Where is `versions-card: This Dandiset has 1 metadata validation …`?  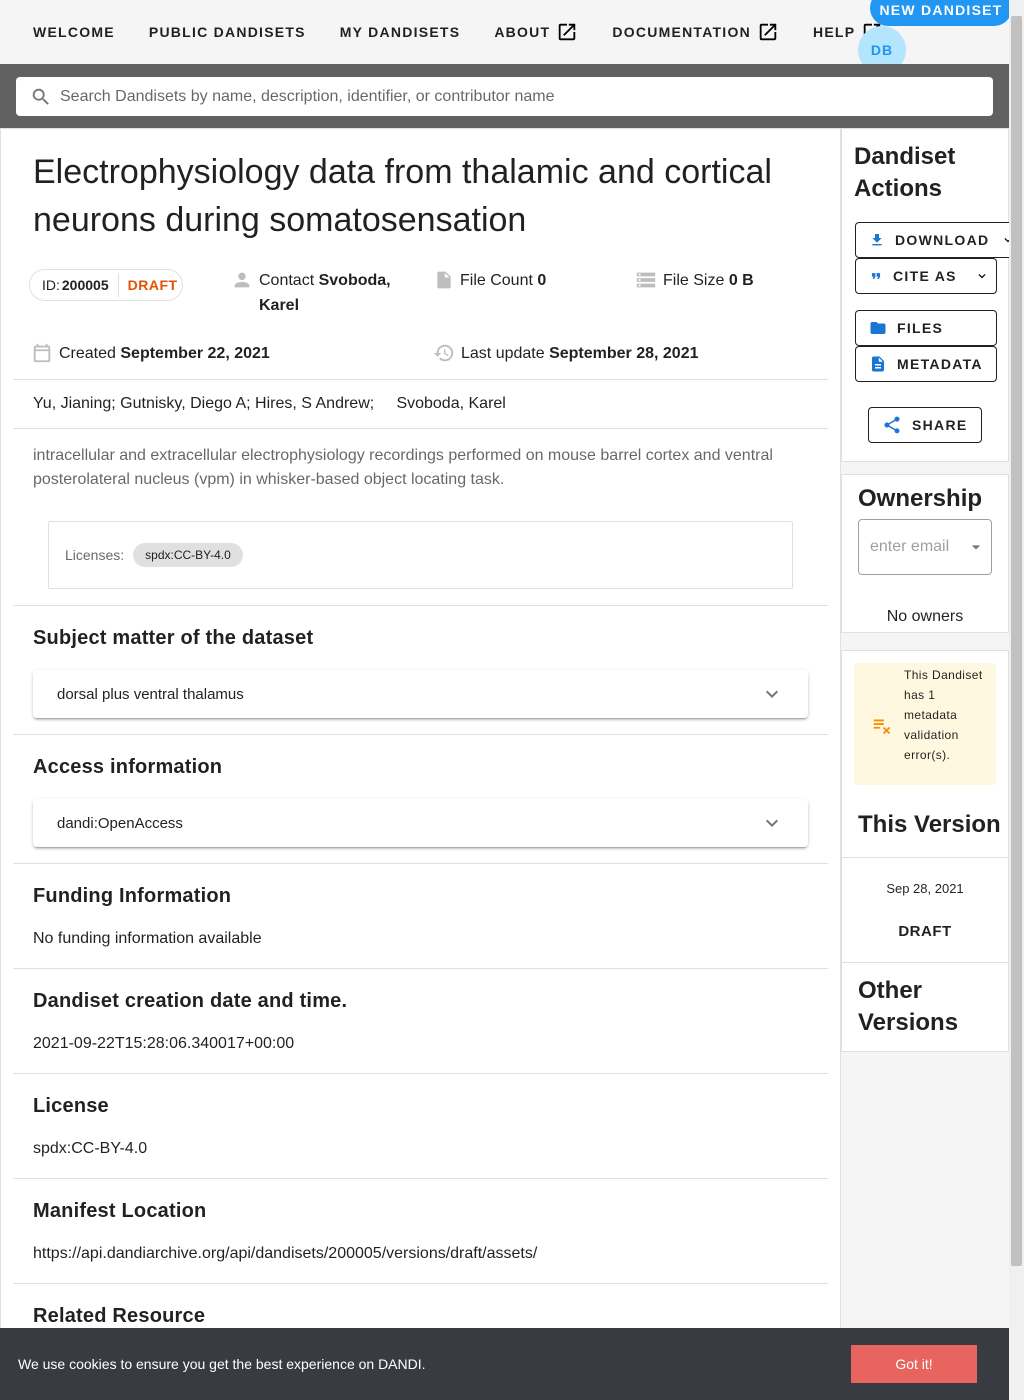 versions-card: This Dandiset has 1 metadata validation … is located at coordinates (925, 851).